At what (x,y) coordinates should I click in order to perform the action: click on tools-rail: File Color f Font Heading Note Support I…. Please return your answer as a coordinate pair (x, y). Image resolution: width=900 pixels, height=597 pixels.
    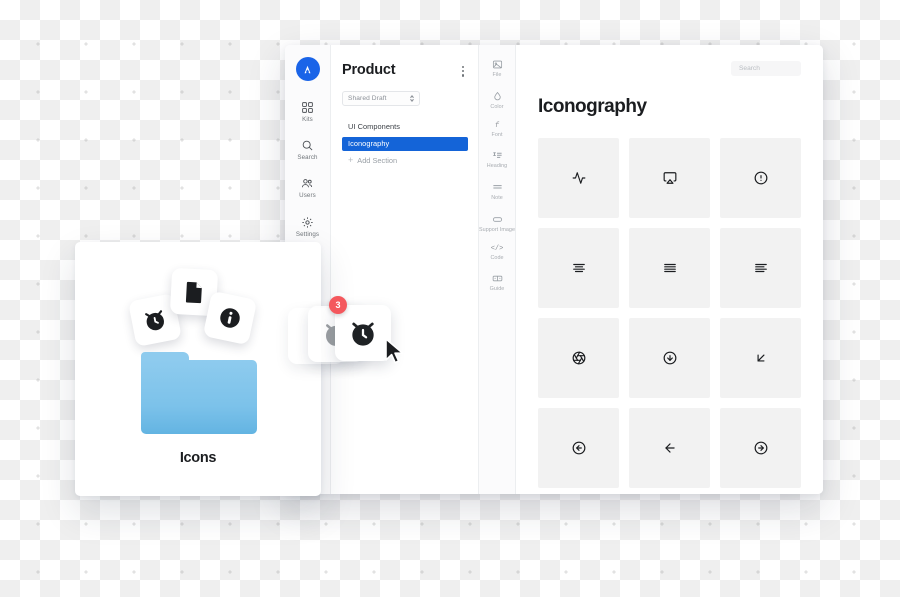
    Looking at the image, I should click on (497, 269).